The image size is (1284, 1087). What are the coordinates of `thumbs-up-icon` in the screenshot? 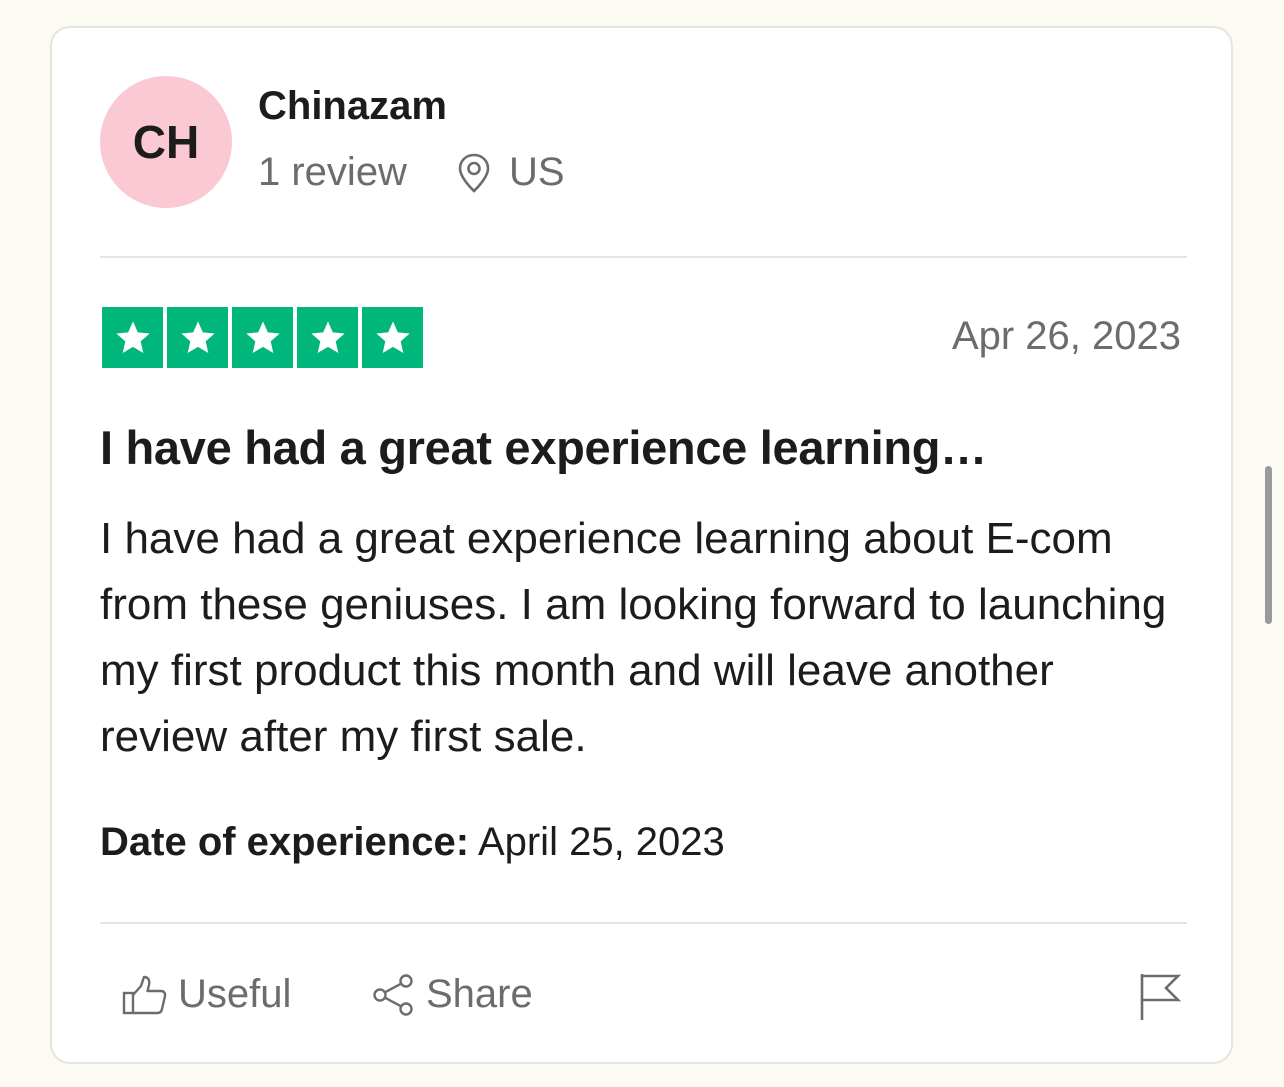 It's located at (145, 995).